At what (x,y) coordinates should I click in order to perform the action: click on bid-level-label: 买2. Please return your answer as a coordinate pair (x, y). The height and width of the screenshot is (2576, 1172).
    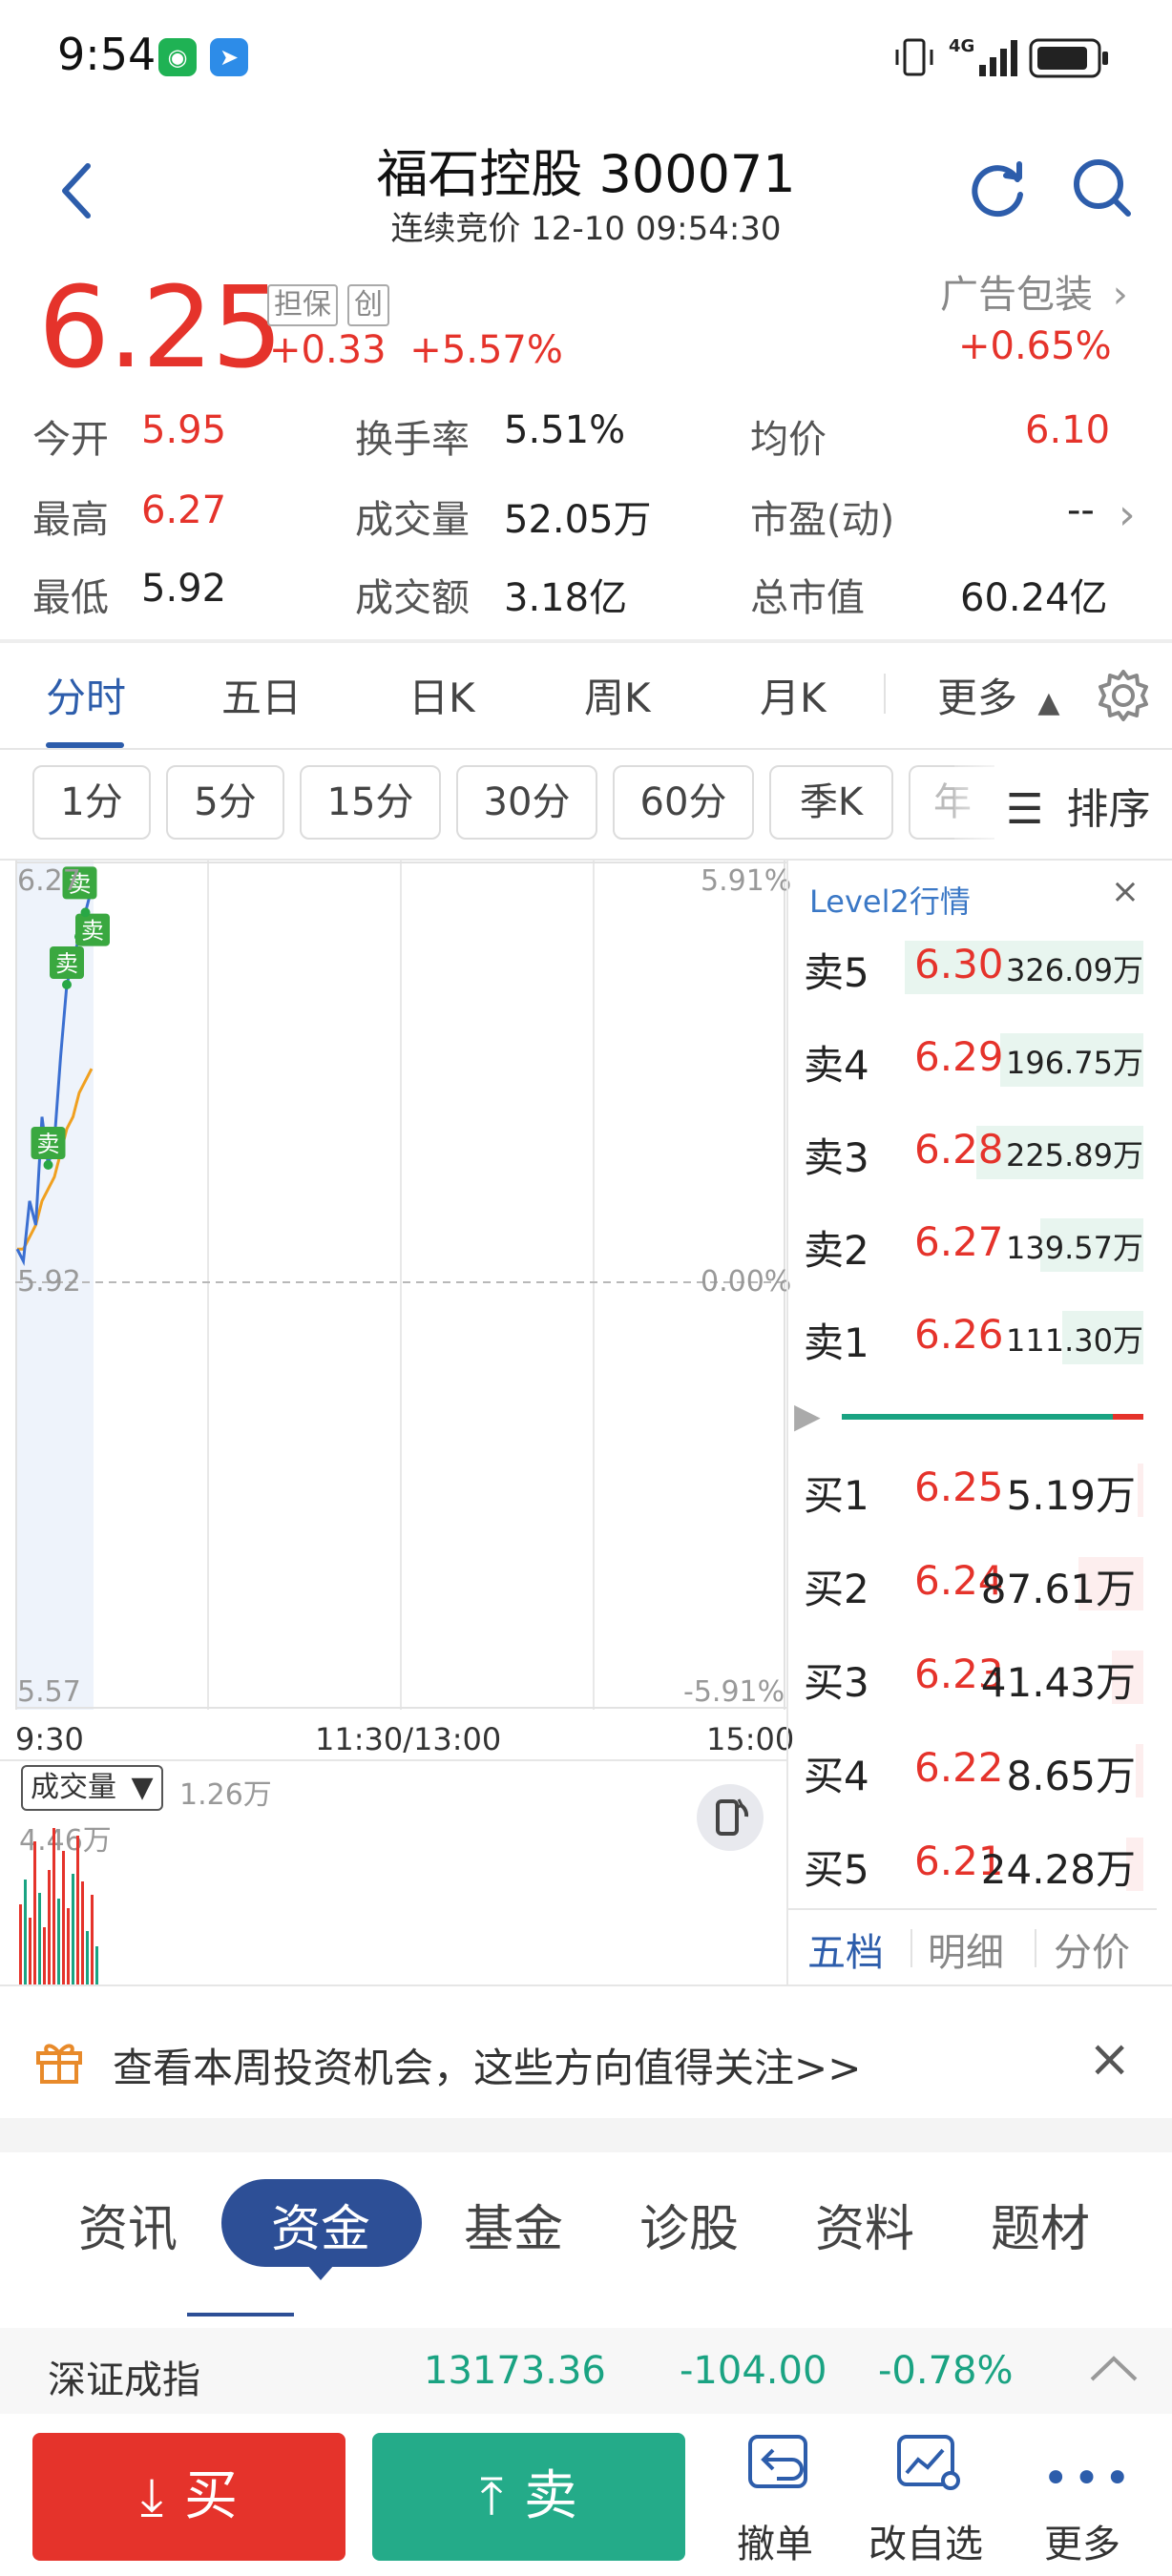
    Looking at the image, I should click on (837, 1589).